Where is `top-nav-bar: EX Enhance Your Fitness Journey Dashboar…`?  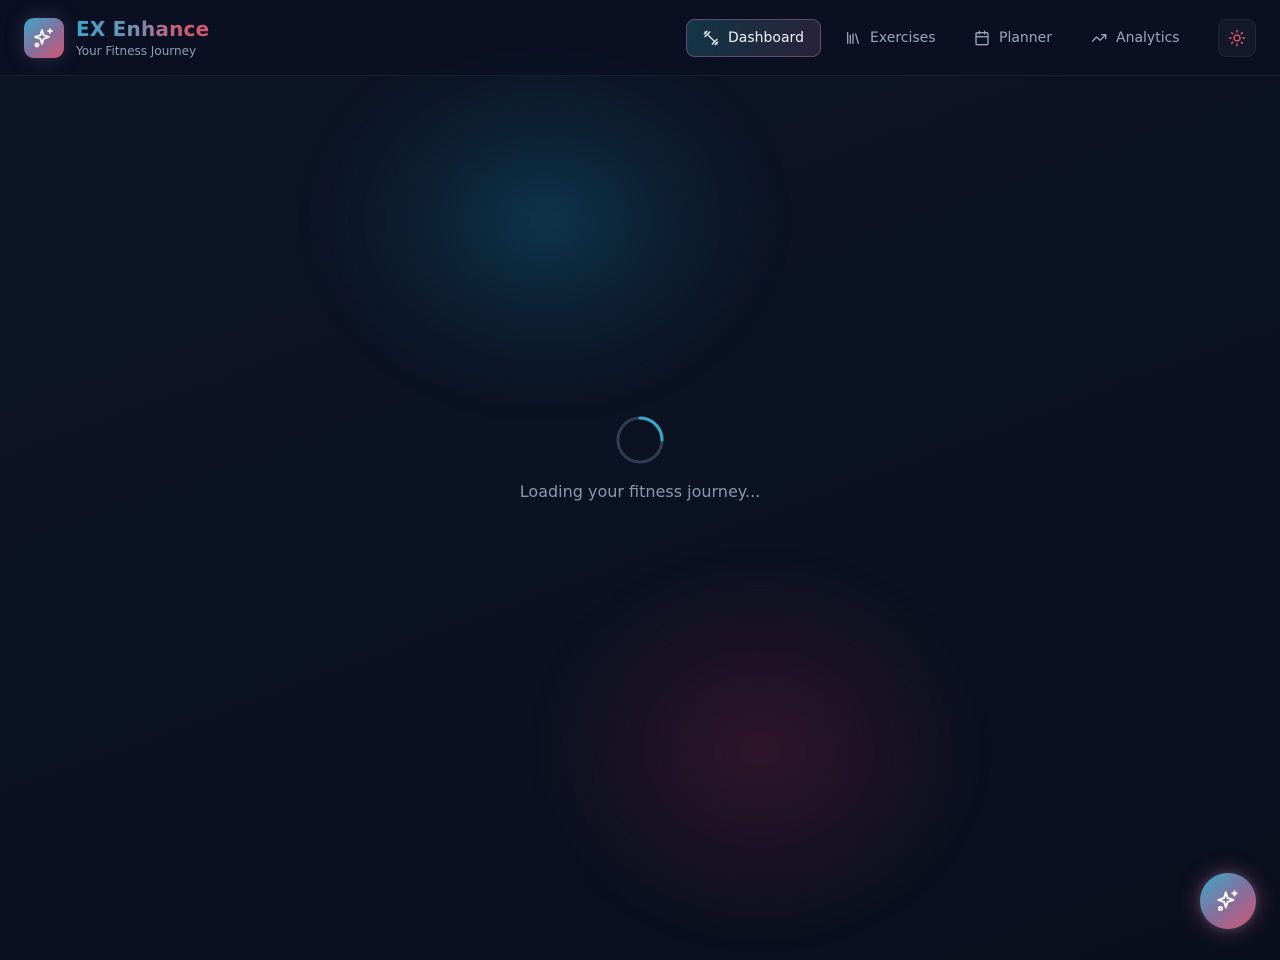
top-nav-bar: EX Enhance Your Fitness Journey Dashboar… is located at coordinates (640, 38).